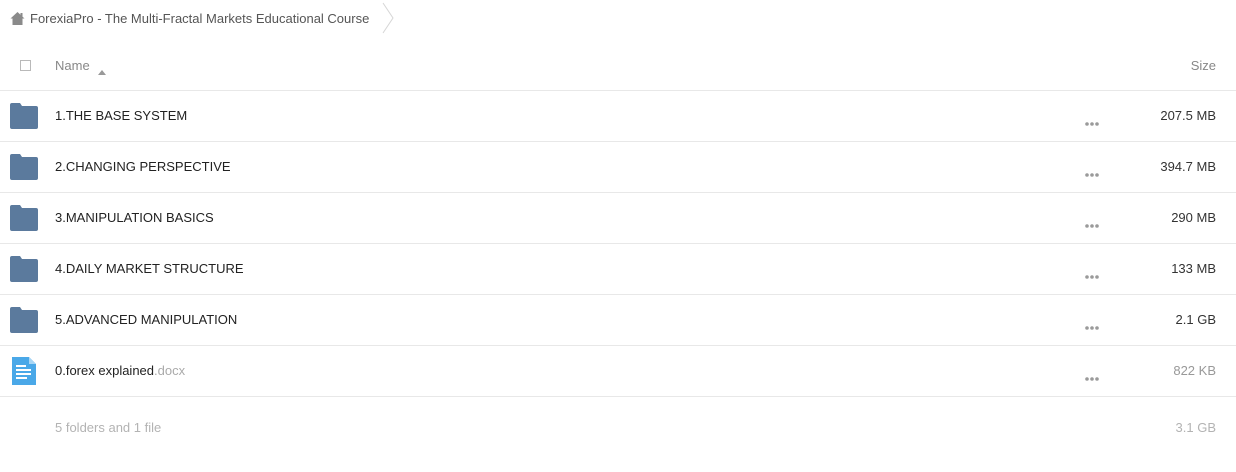 This screenshot has height=472, width=1236. Describe the element at coordinates (1195, 427) in the screenshot. I see `total-size: 3.1 GB` at that location.